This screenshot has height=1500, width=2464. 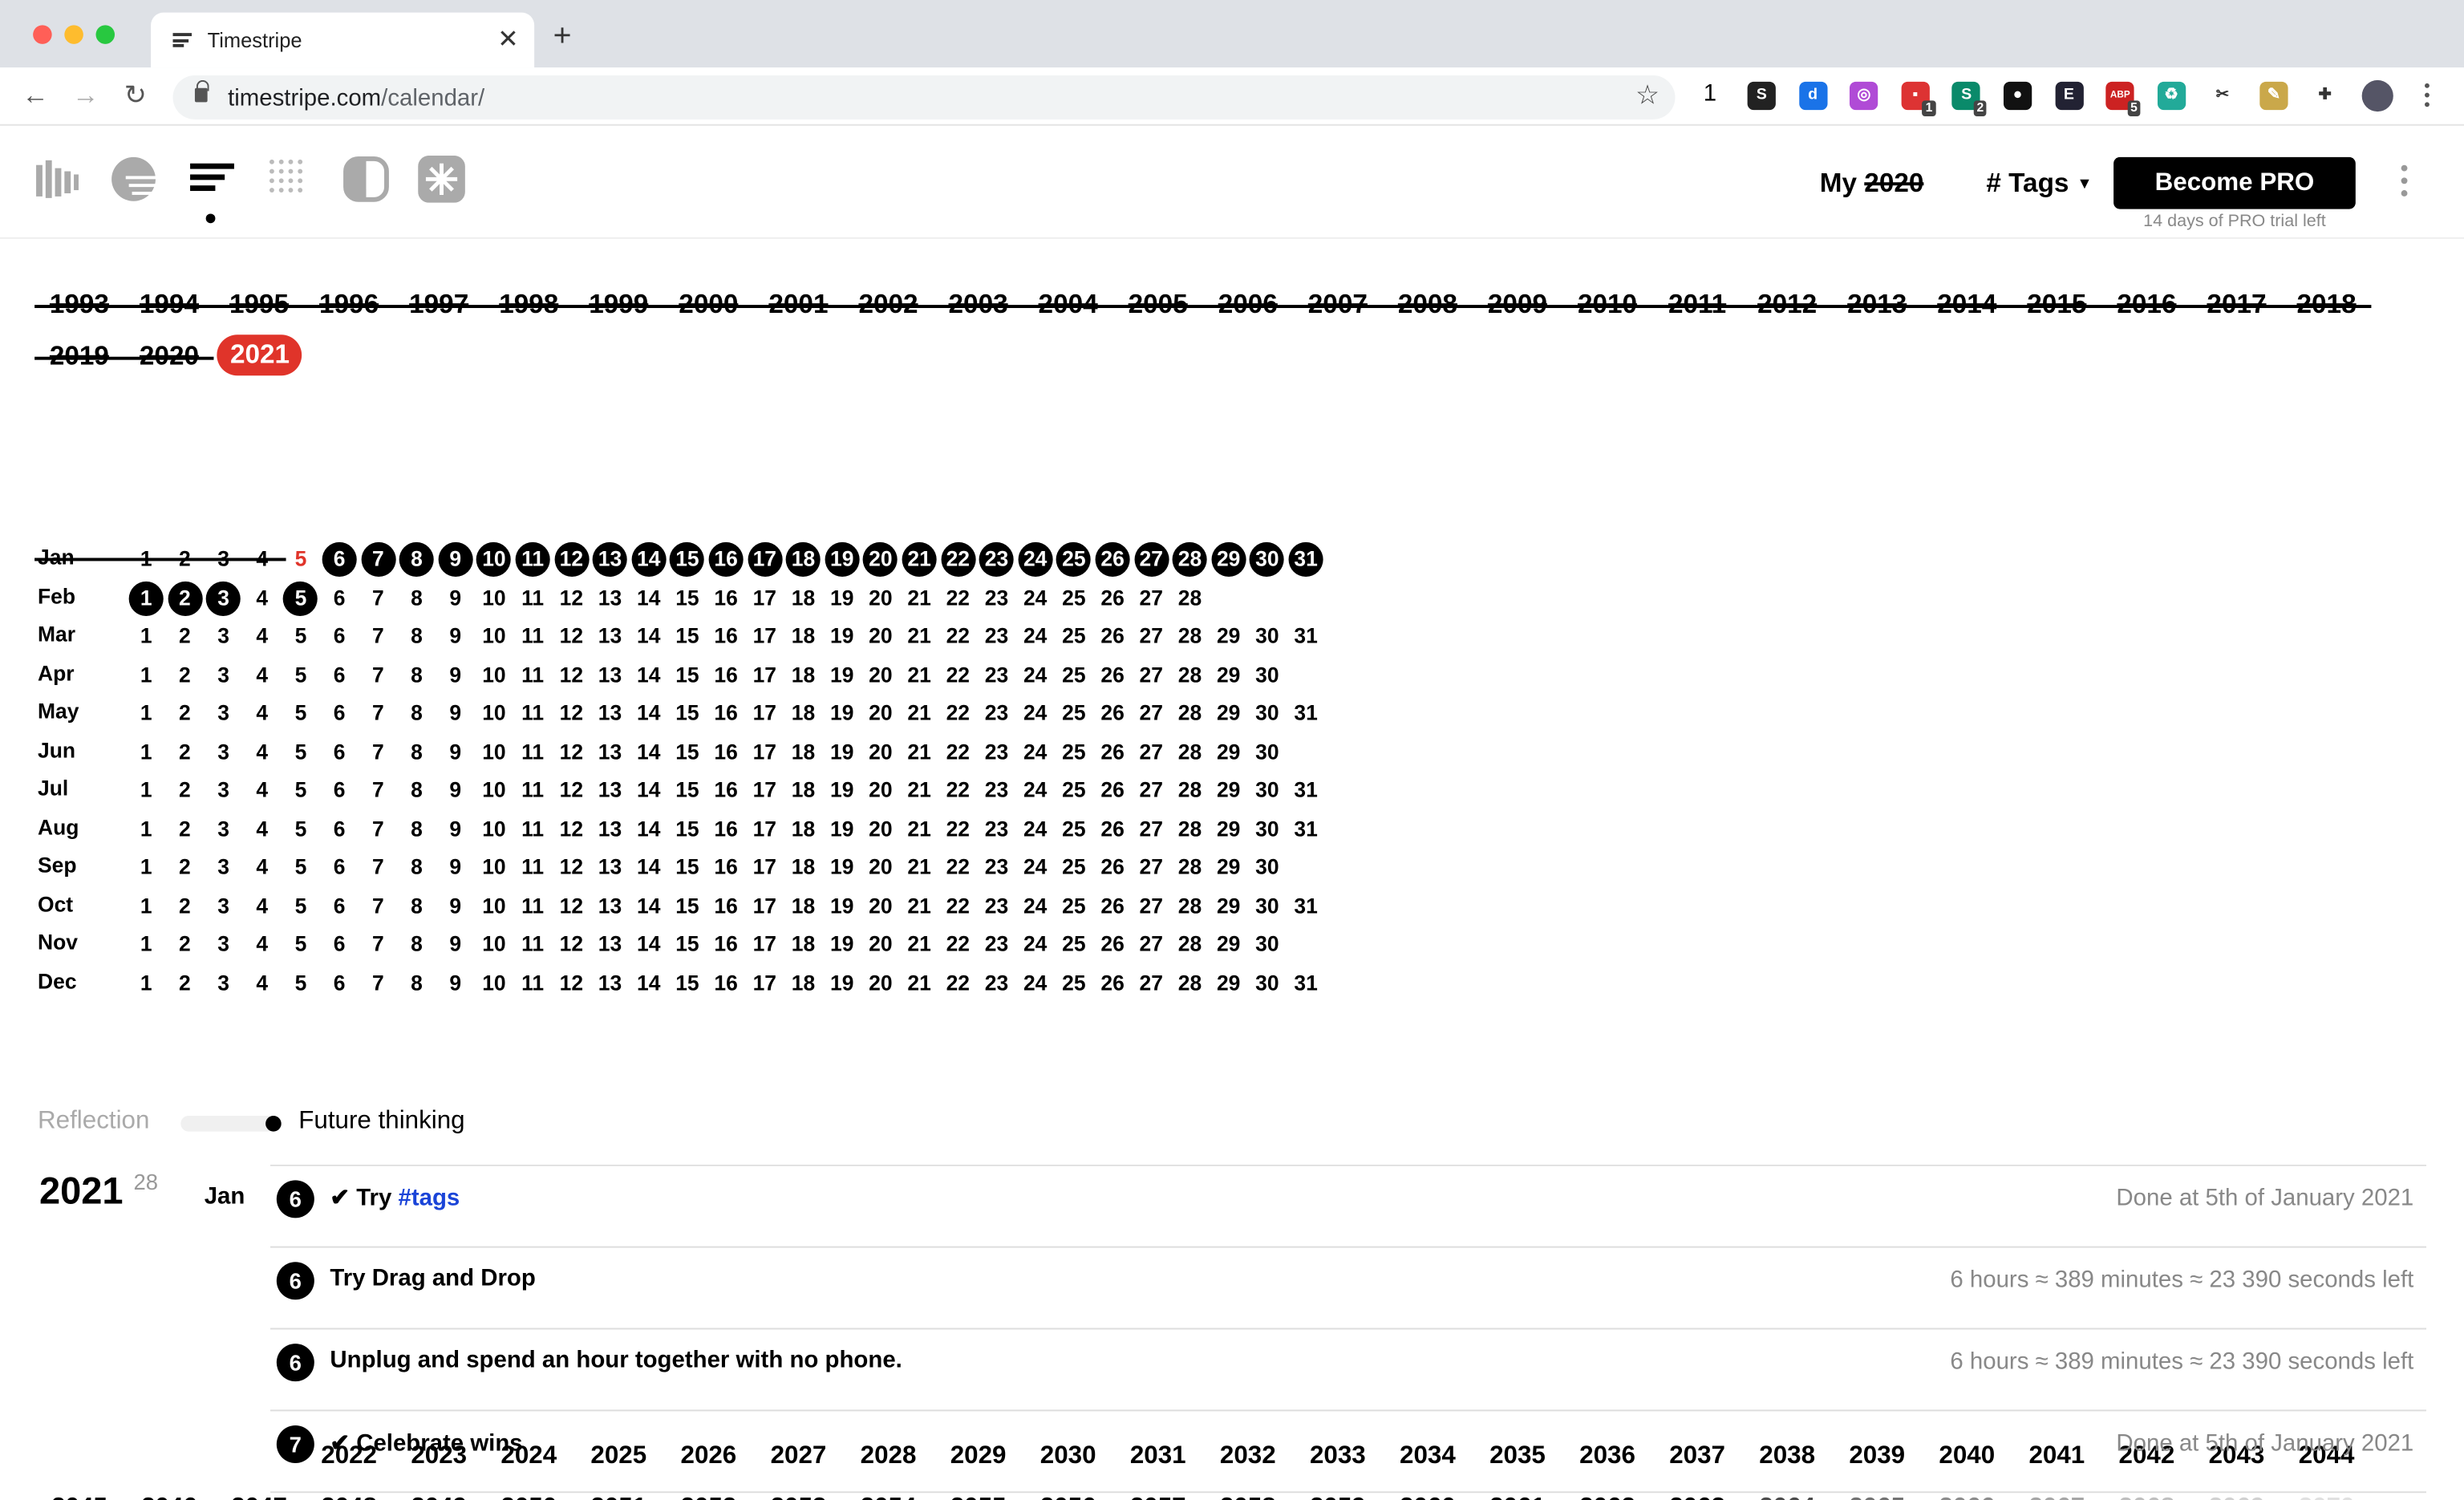 What do you see at coordinates (1607, 1497) in the screenshot?
I see `year-item: 2062` at bounding box center [1607, 1497].